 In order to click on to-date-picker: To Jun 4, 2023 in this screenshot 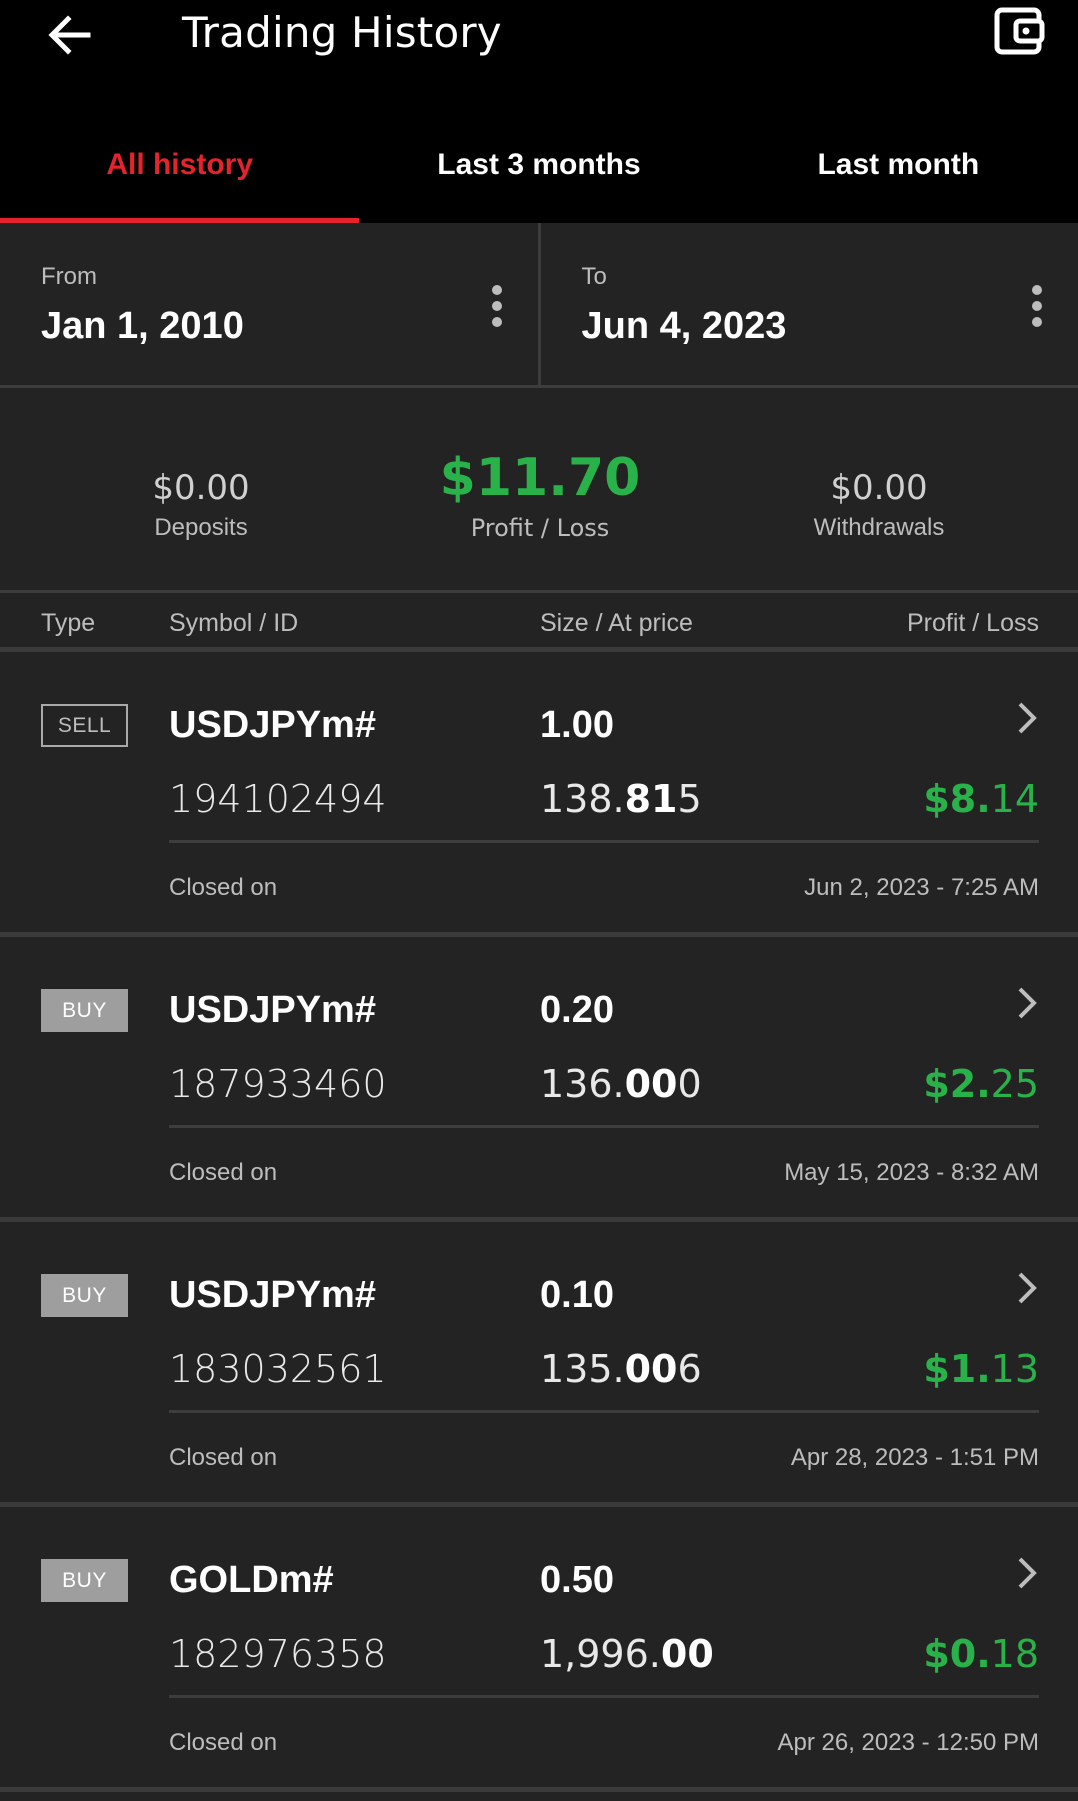, I will do `click(809, 304)`.